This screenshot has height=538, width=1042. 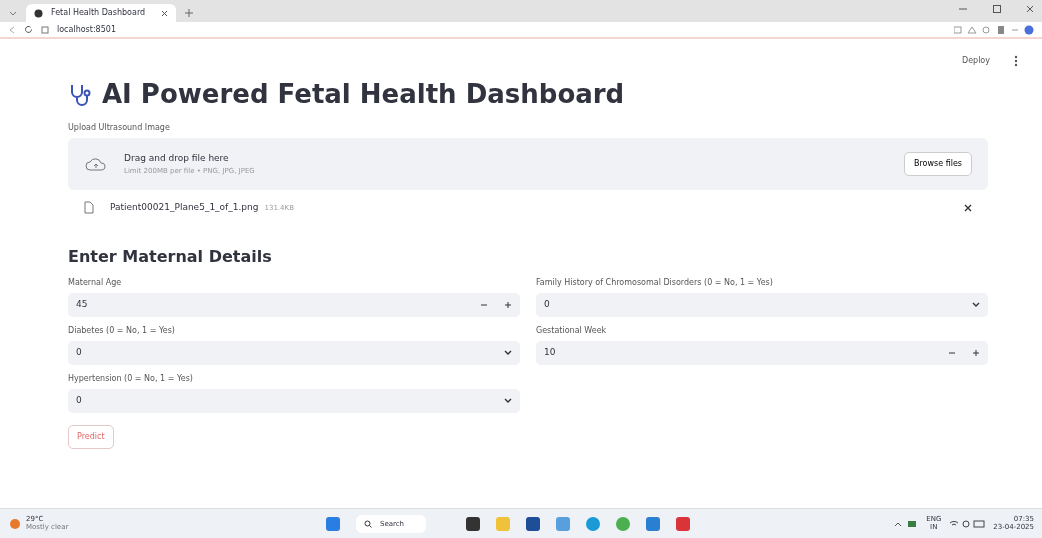 I want to click on file-icon, so click(x=89, y=208).